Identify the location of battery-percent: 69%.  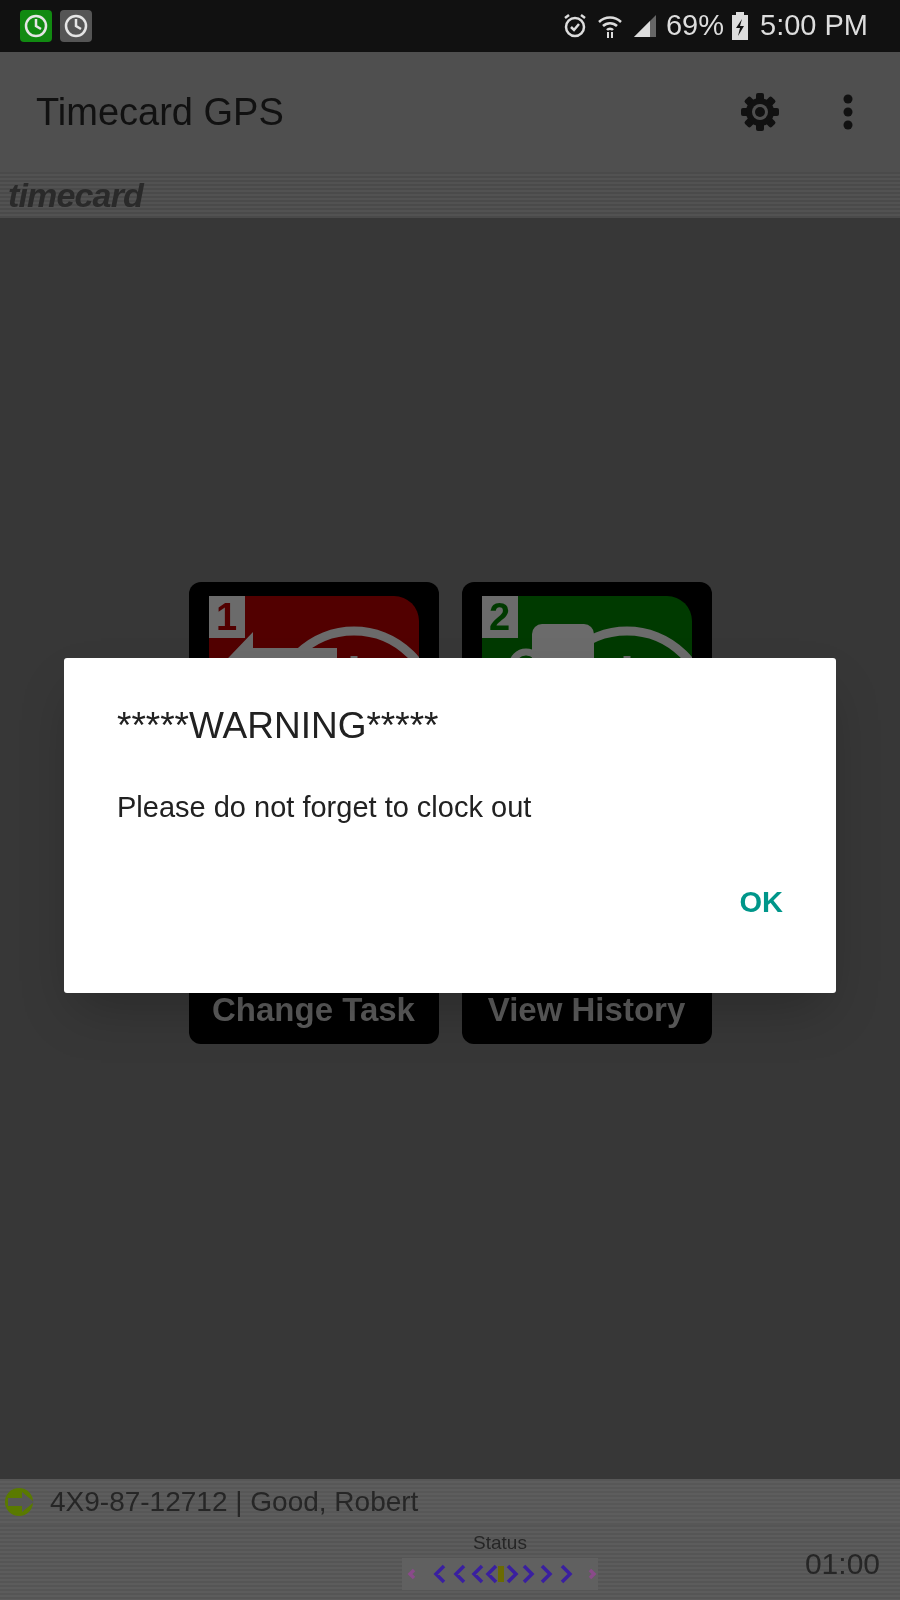
(694, 26).